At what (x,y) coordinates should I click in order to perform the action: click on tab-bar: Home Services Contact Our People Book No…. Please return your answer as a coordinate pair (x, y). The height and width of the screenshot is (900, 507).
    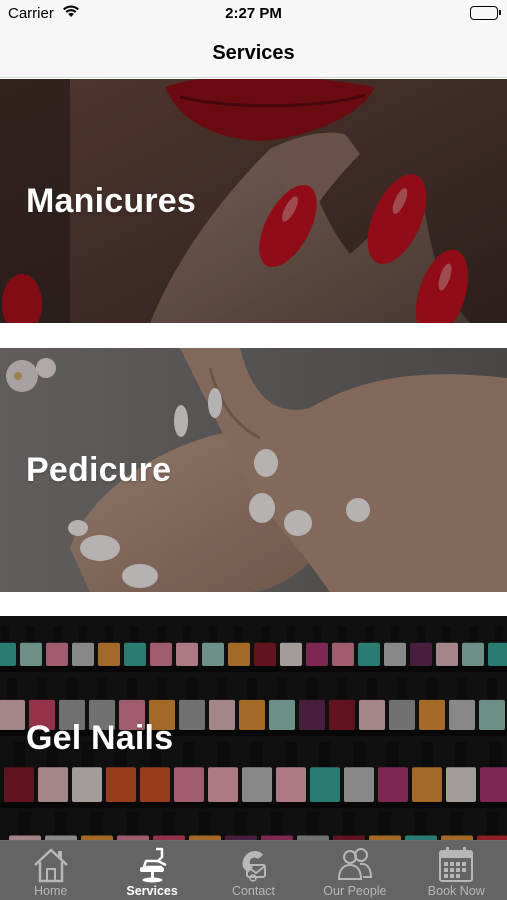
    Looking at the image, I should click on (253, 870).